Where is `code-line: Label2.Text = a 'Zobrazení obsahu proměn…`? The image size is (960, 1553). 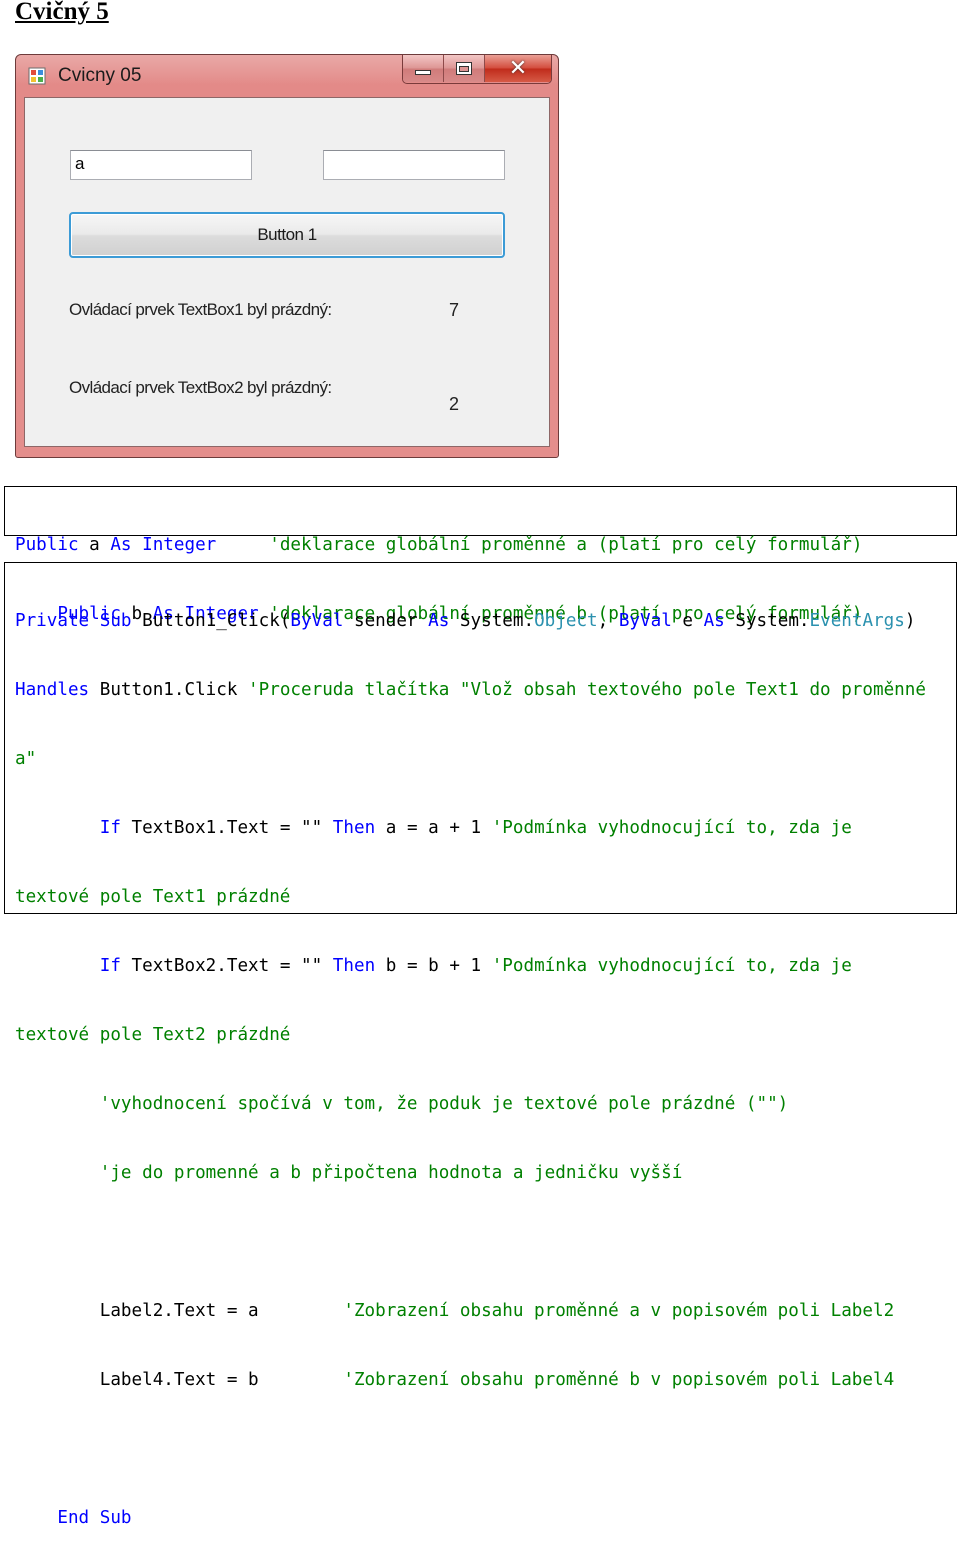
code-line: Label2.Text = a 'Zobrazení obsahu proměn… is located at coordinates (485, 1311).